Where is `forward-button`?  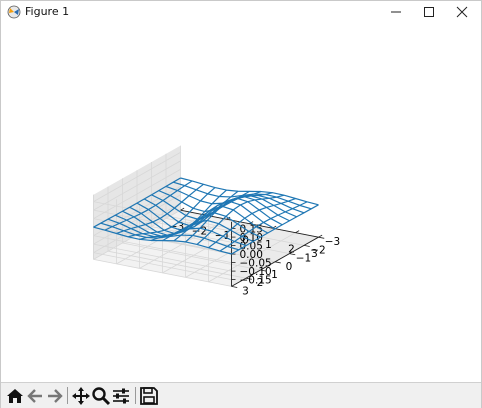 forward-button is located at coordinates (55, 396).